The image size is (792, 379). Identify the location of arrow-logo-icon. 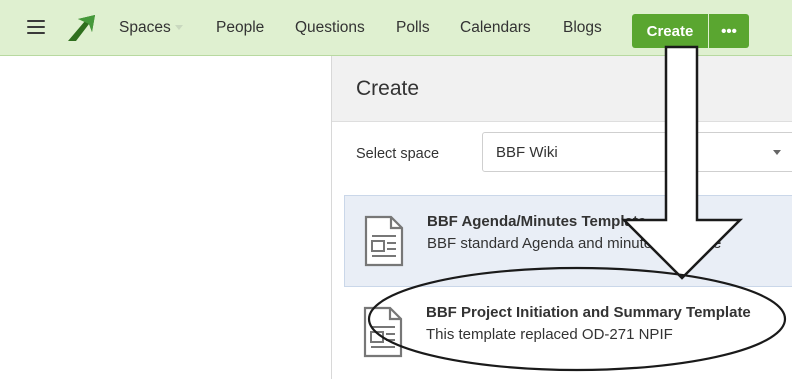
(81, 28).